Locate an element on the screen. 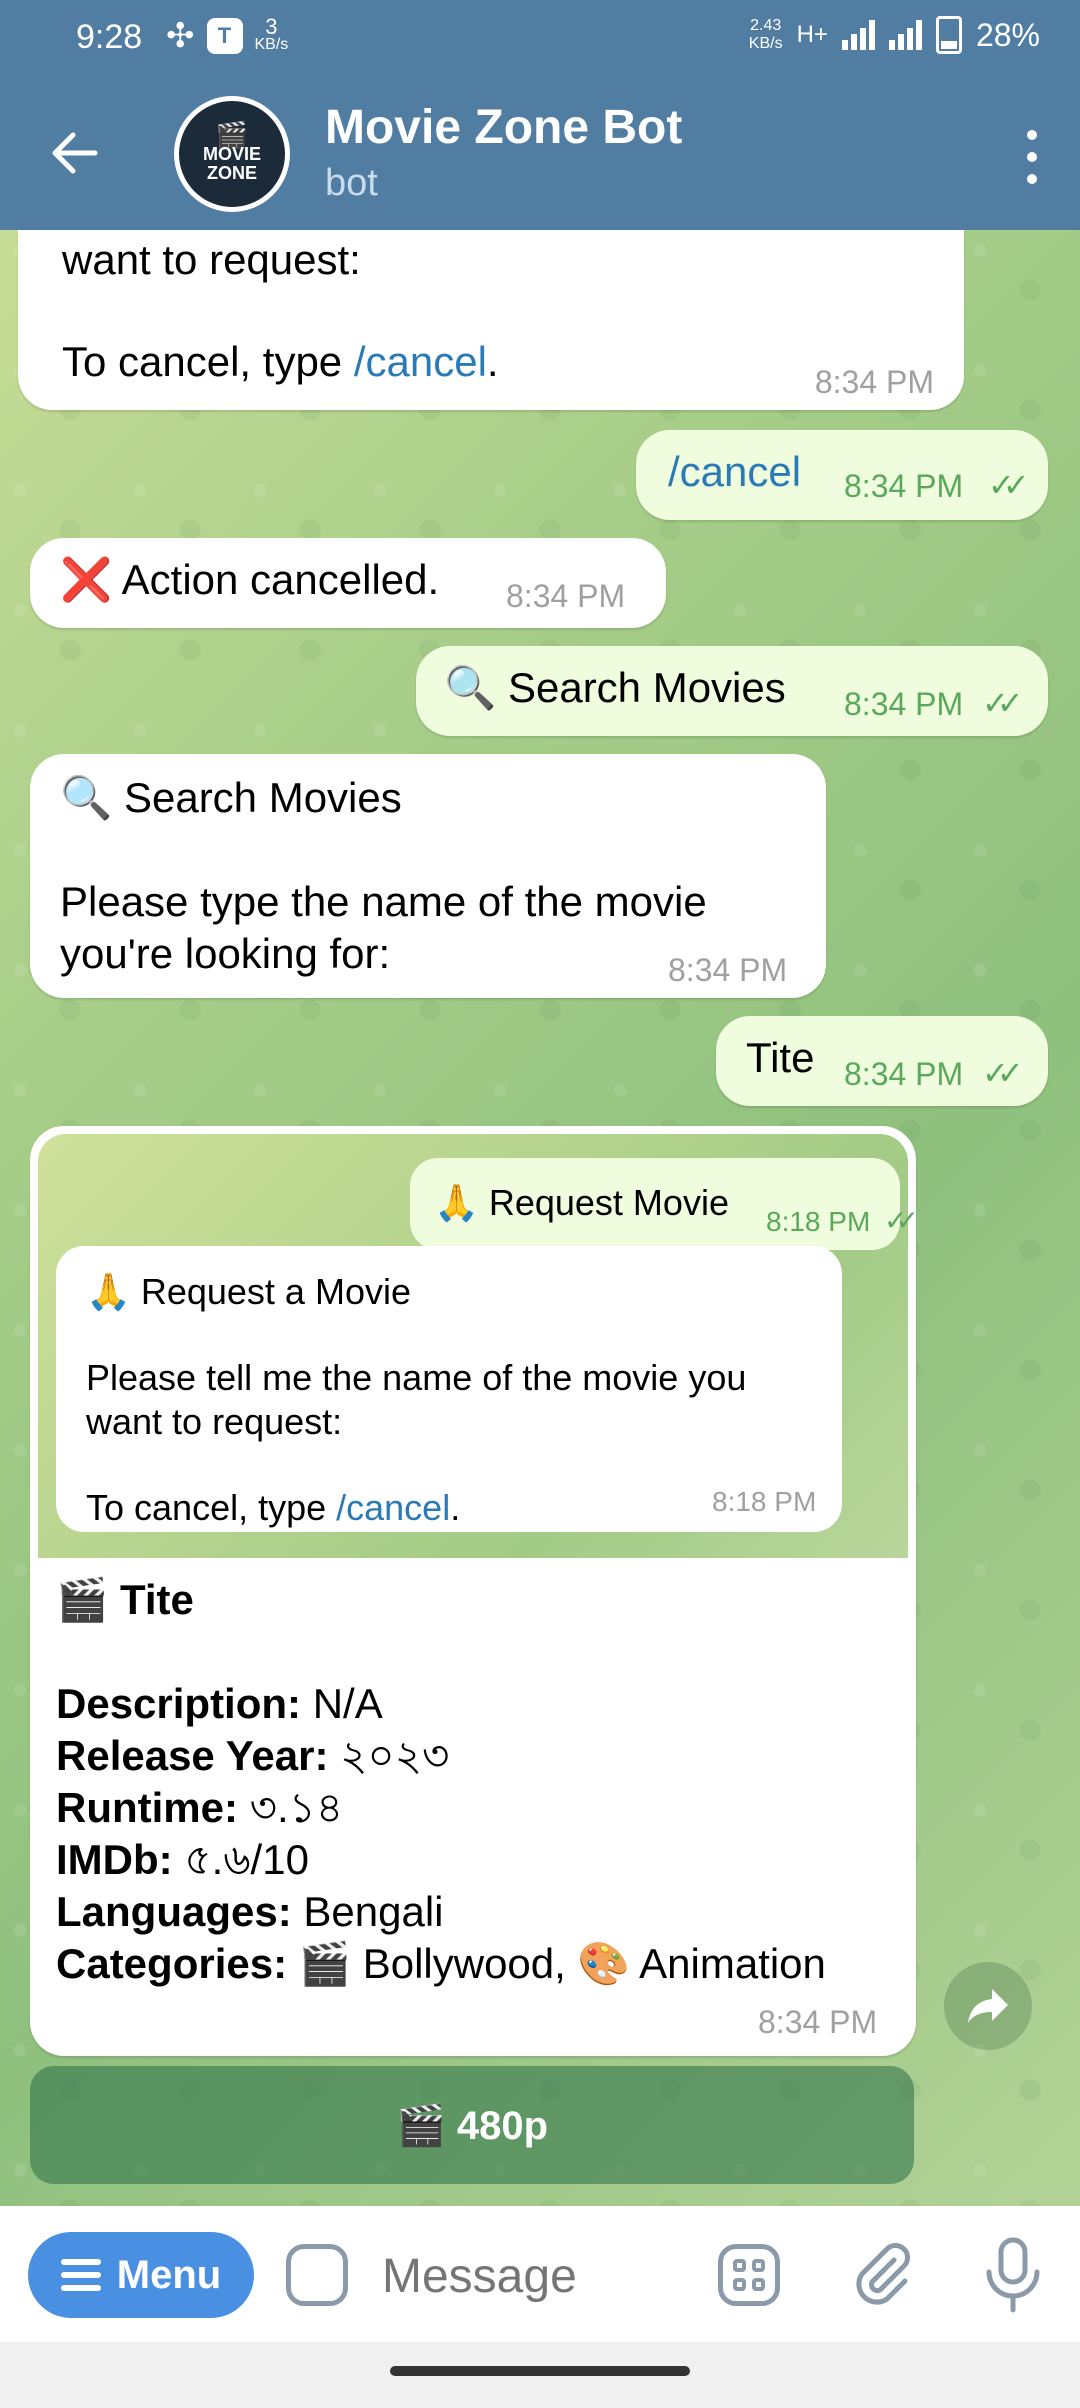 The width and height of the screenshot is (1080, 2408). movie-description: Description: N/A is located at coordinates (476, 1704).